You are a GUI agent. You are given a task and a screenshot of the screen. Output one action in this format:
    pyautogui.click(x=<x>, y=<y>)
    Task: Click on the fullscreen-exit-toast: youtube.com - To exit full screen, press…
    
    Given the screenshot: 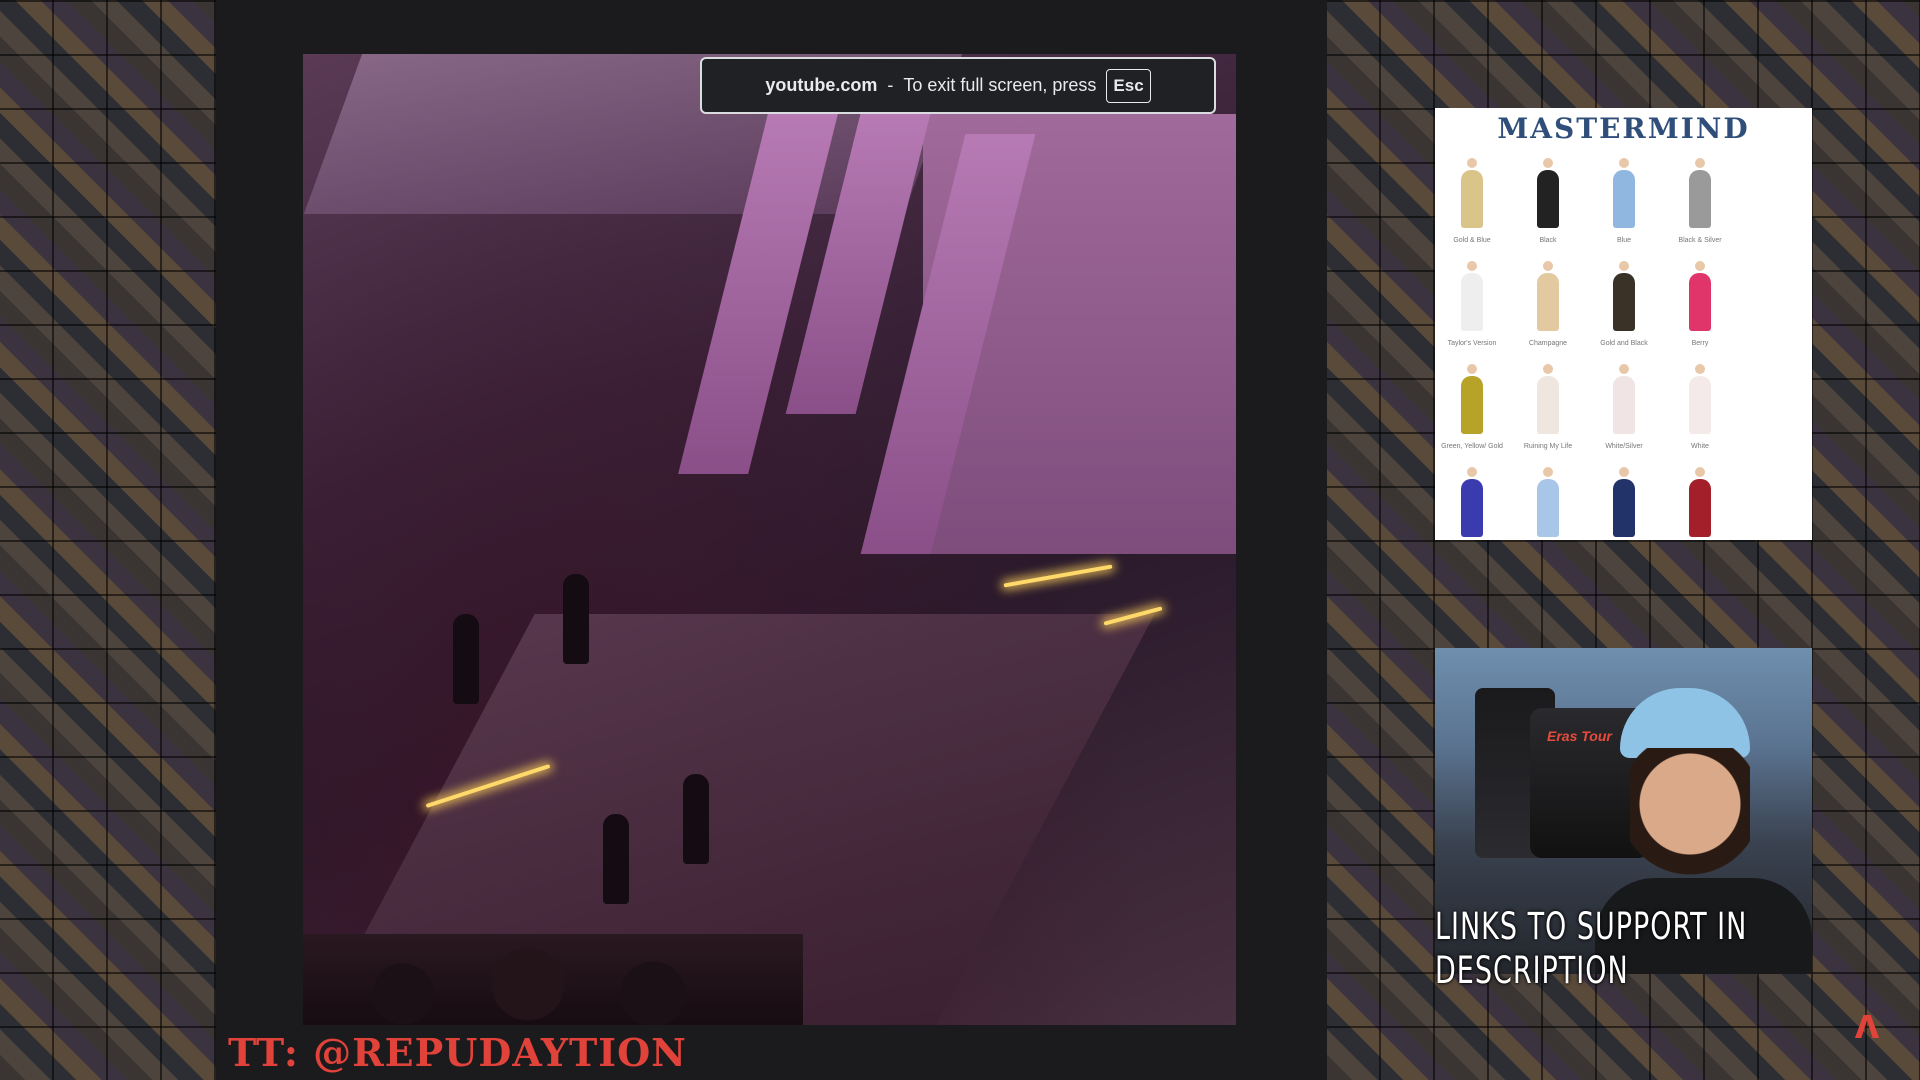 What is the action you would take?
    pyautogui.click(x=958, y=85)
    